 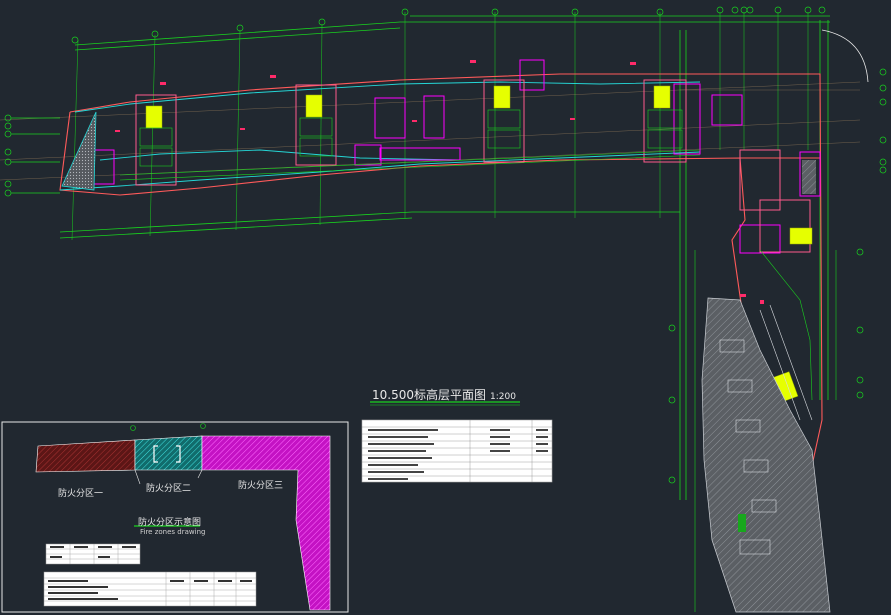 I want to click on zone-two-area, so click(x=168, y=453).